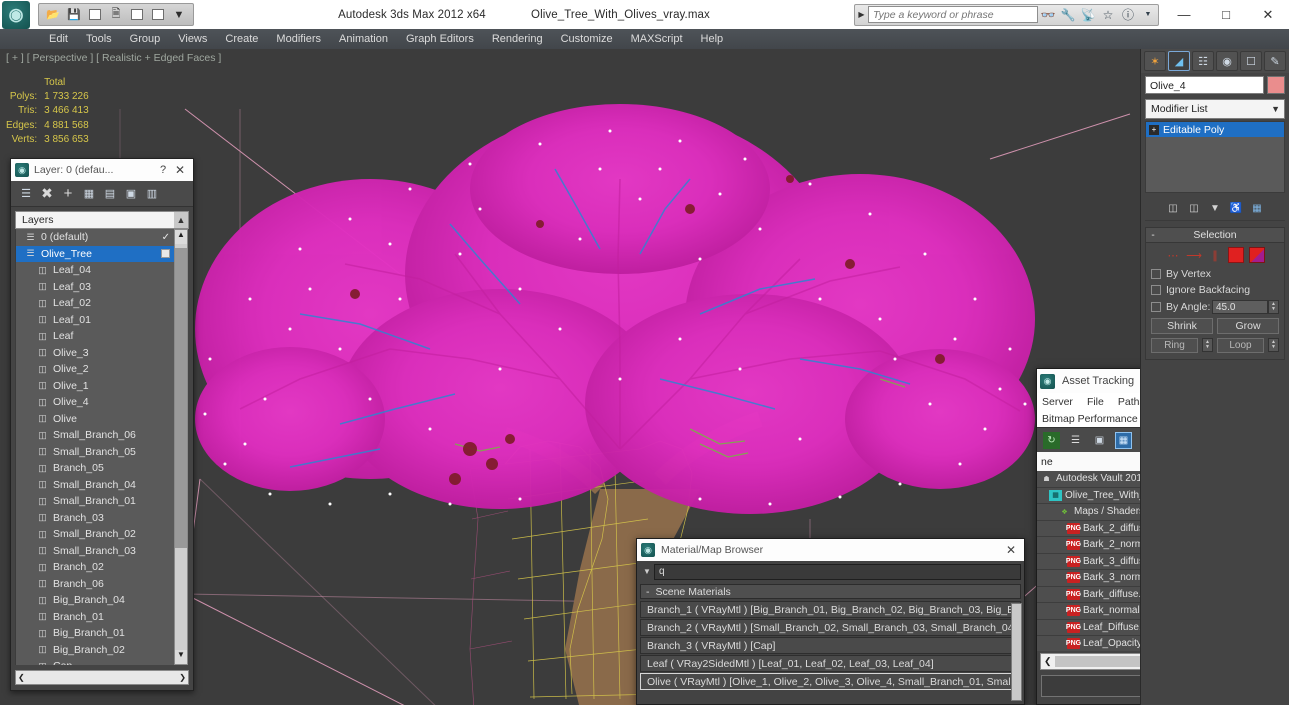 Image resolution: width=1289 pixels, height=705 pixels. Describe the element at coordinates (95, 534) in the screenshot. I see `list-item: ◫ Small_Branch_02` at that location.